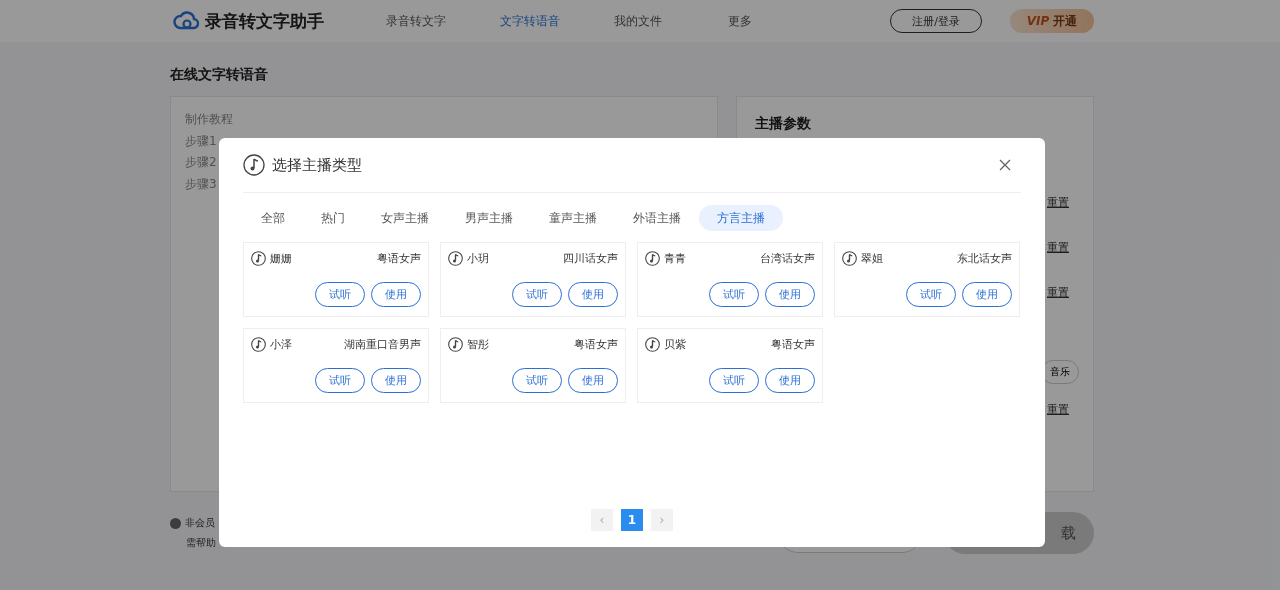 The height and width of the screenshot is (590, 1280). Describe the element at coordinates (281, 258) in the screenshot. I see `voice-name: 姗姗` at that location.